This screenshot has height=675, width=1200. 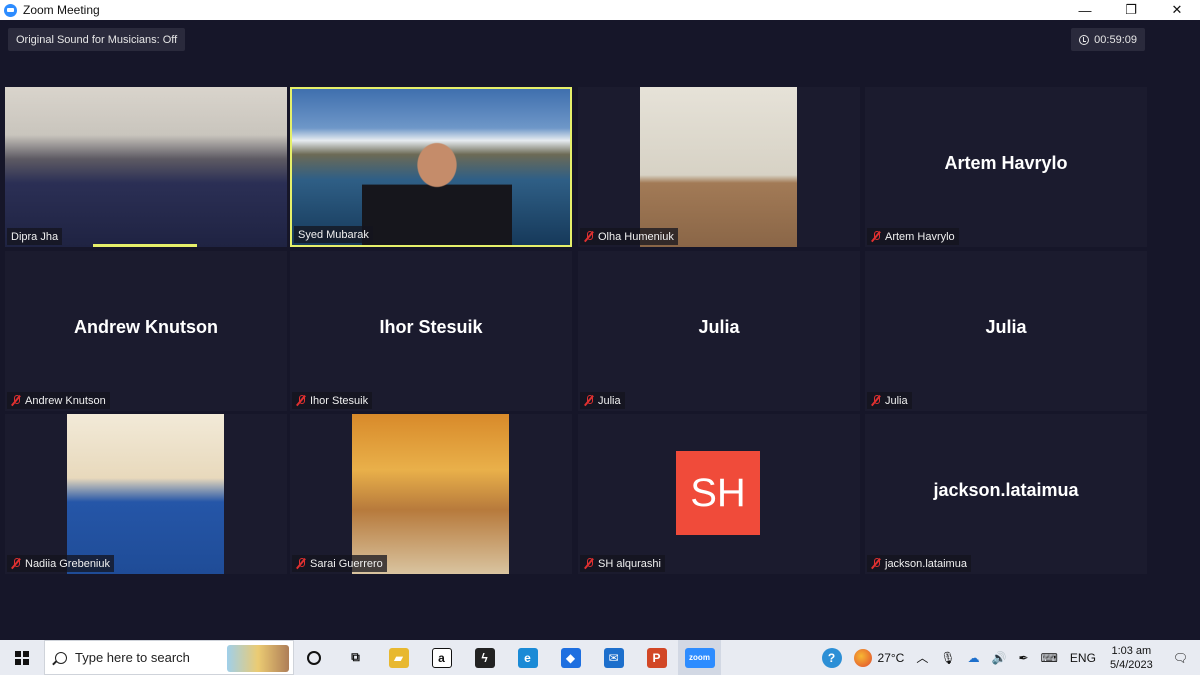 I want to click on dropbox-taskbar-button: ◆, so click(x=570, y=657).